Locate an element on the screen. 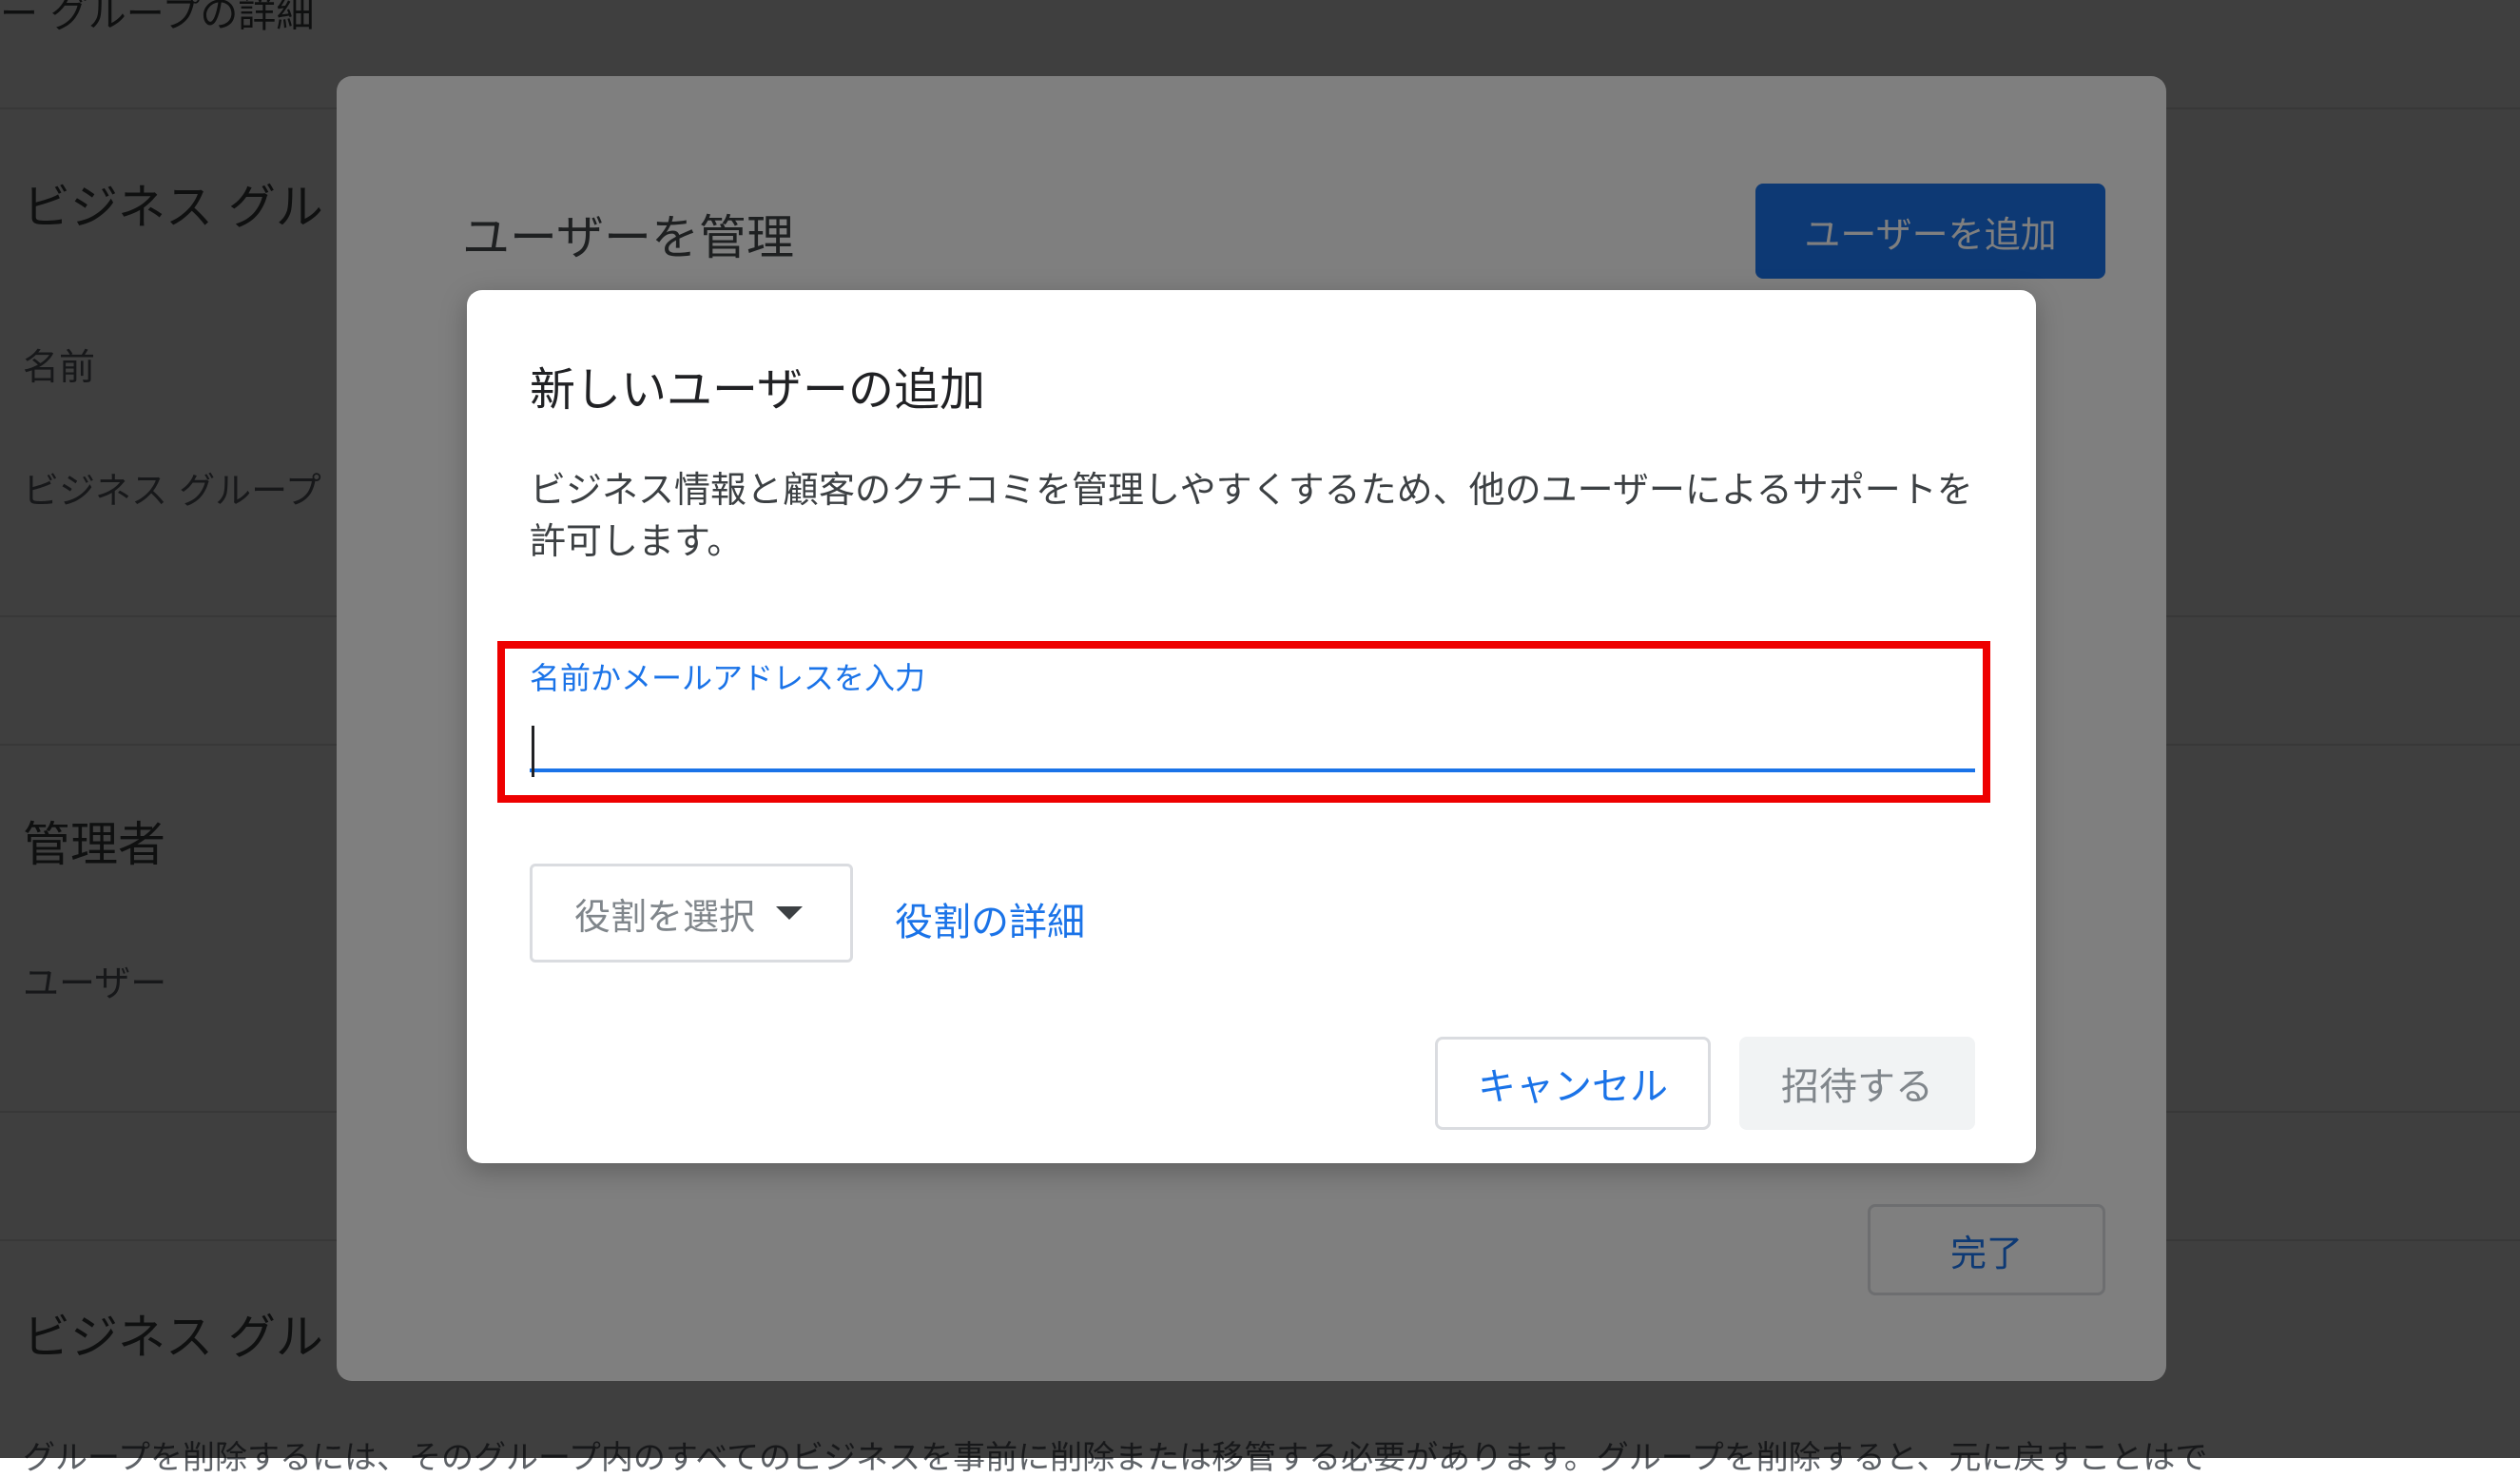 The width and height of the screenshot is (2520, 1478). cancel-button: キャンセル is located at coordinates (1573, 1083).